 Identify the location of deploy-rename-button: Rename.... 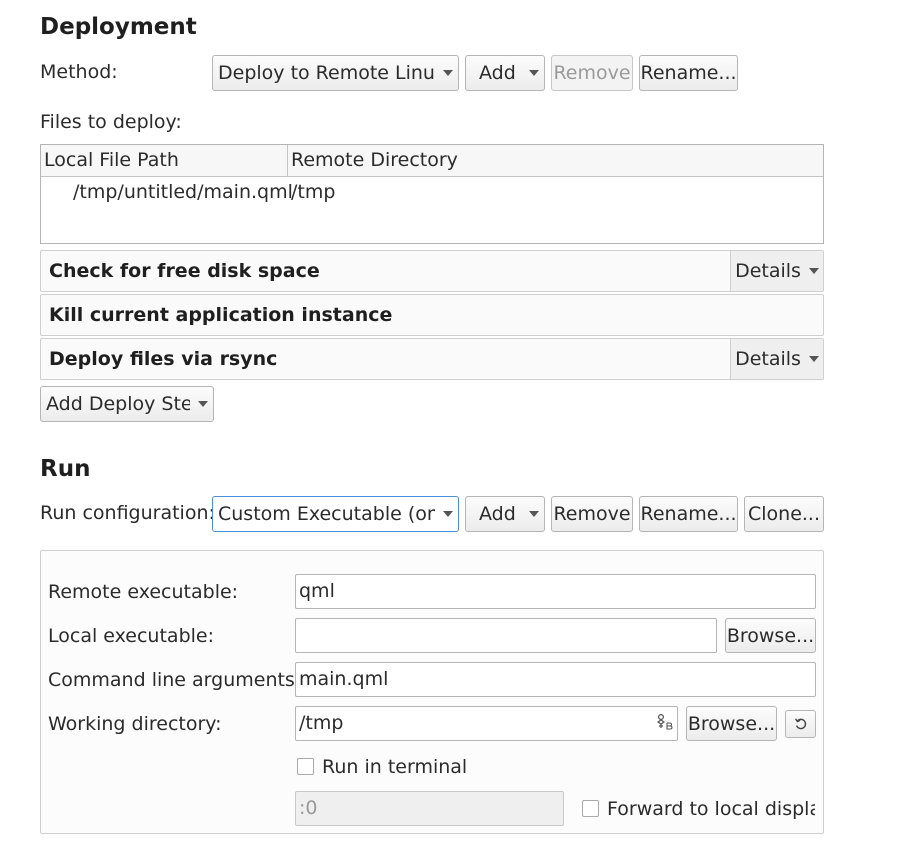
(688, 73).